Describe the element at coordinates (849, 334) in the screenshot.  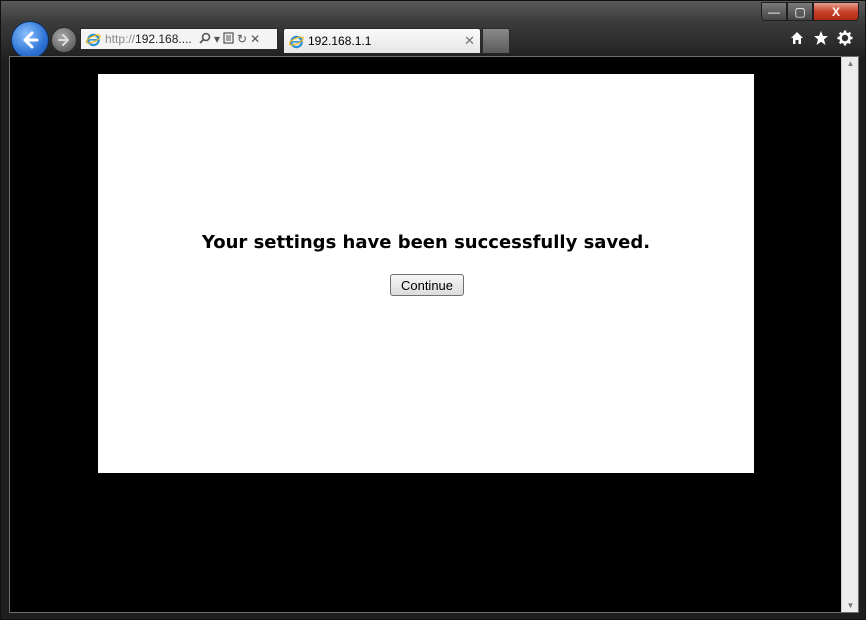
I see `vertical-scrollbar: ▲ ▼` at that location.